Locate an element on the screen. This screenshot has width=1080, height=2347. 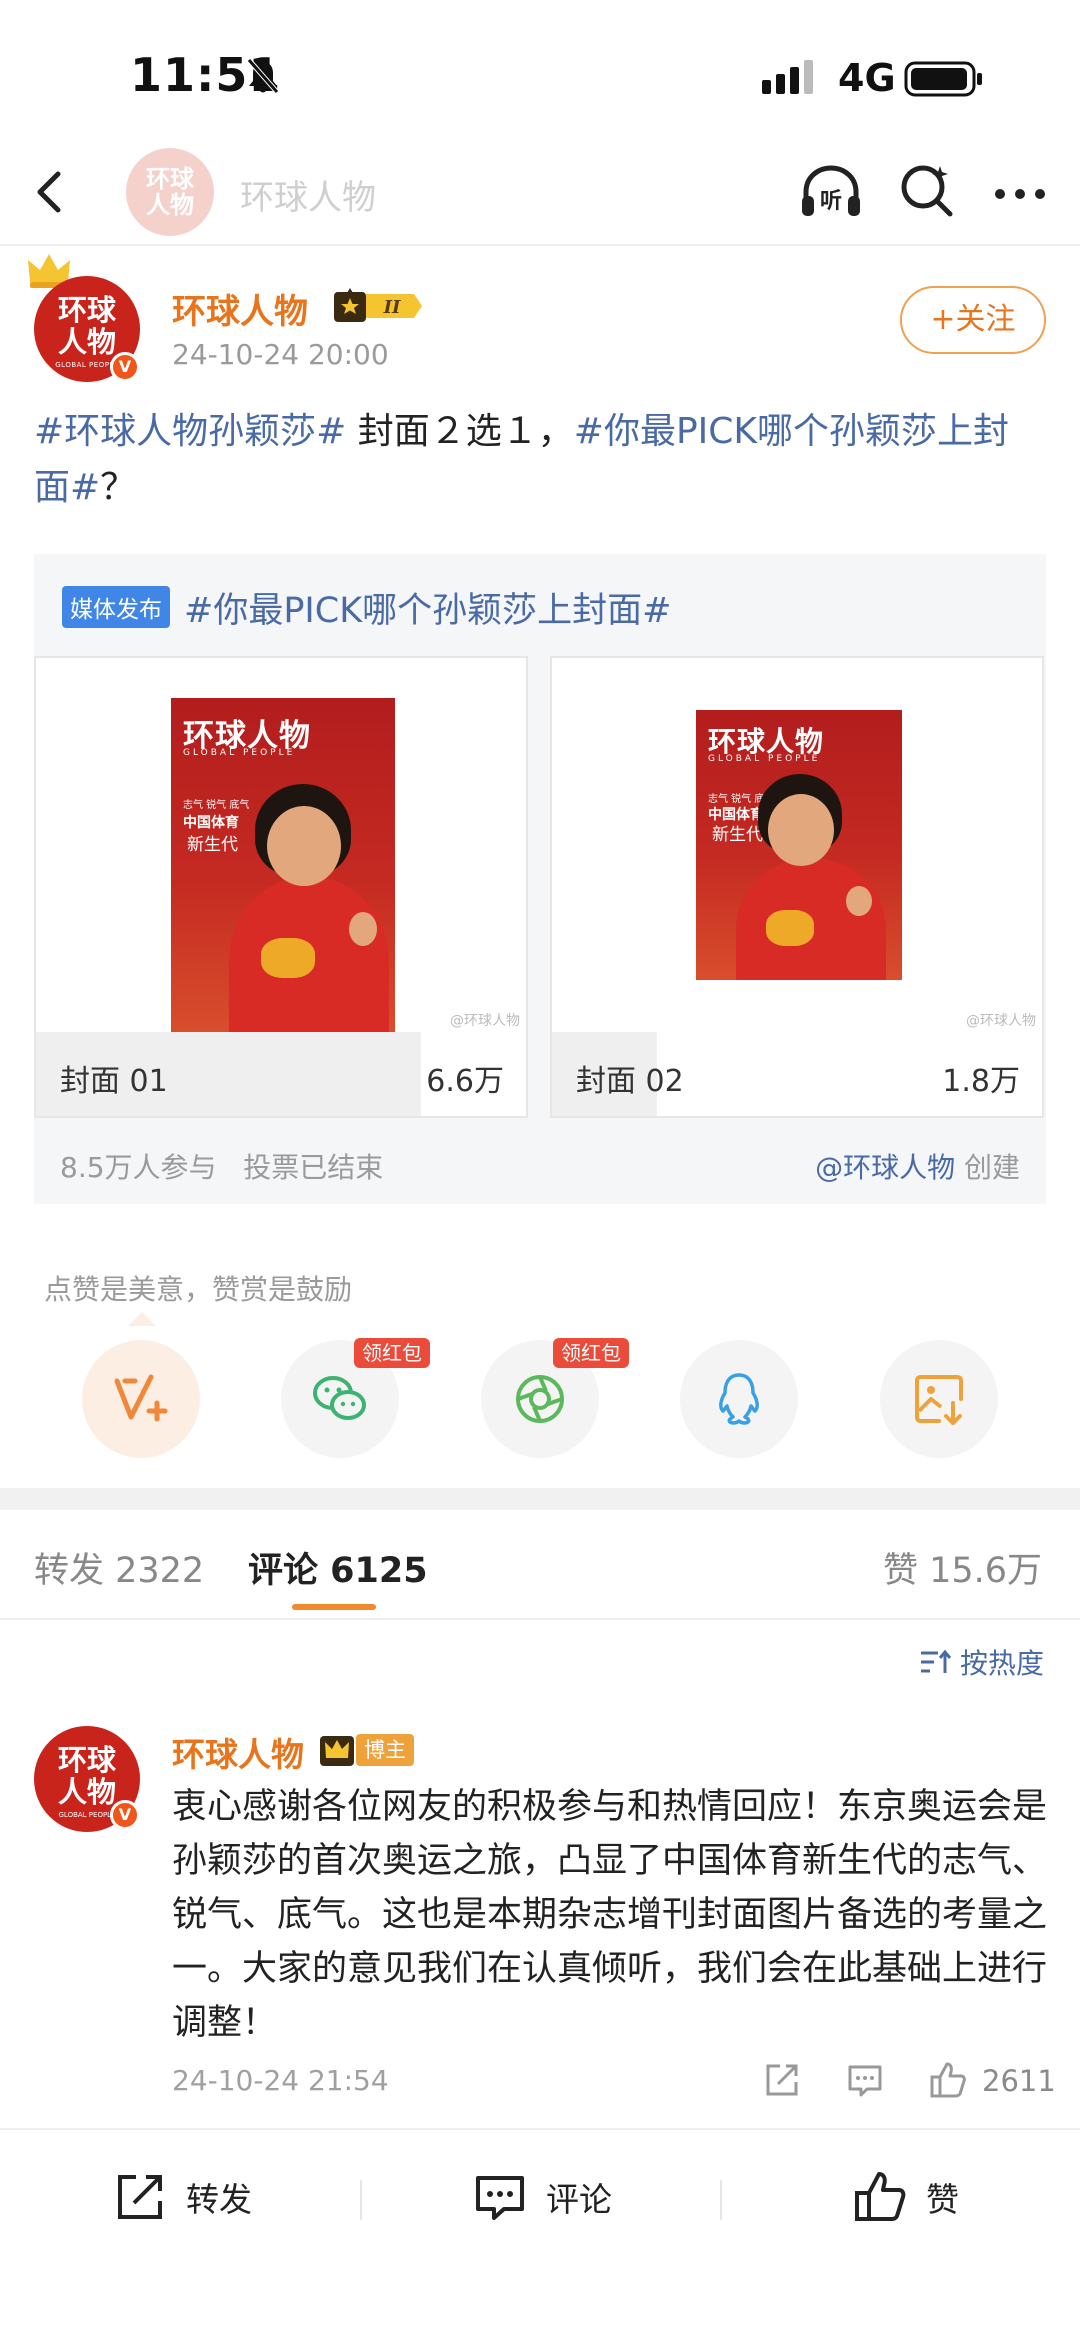
tab-reposts: 转发 2322 is located at coordinates (119, 1567).